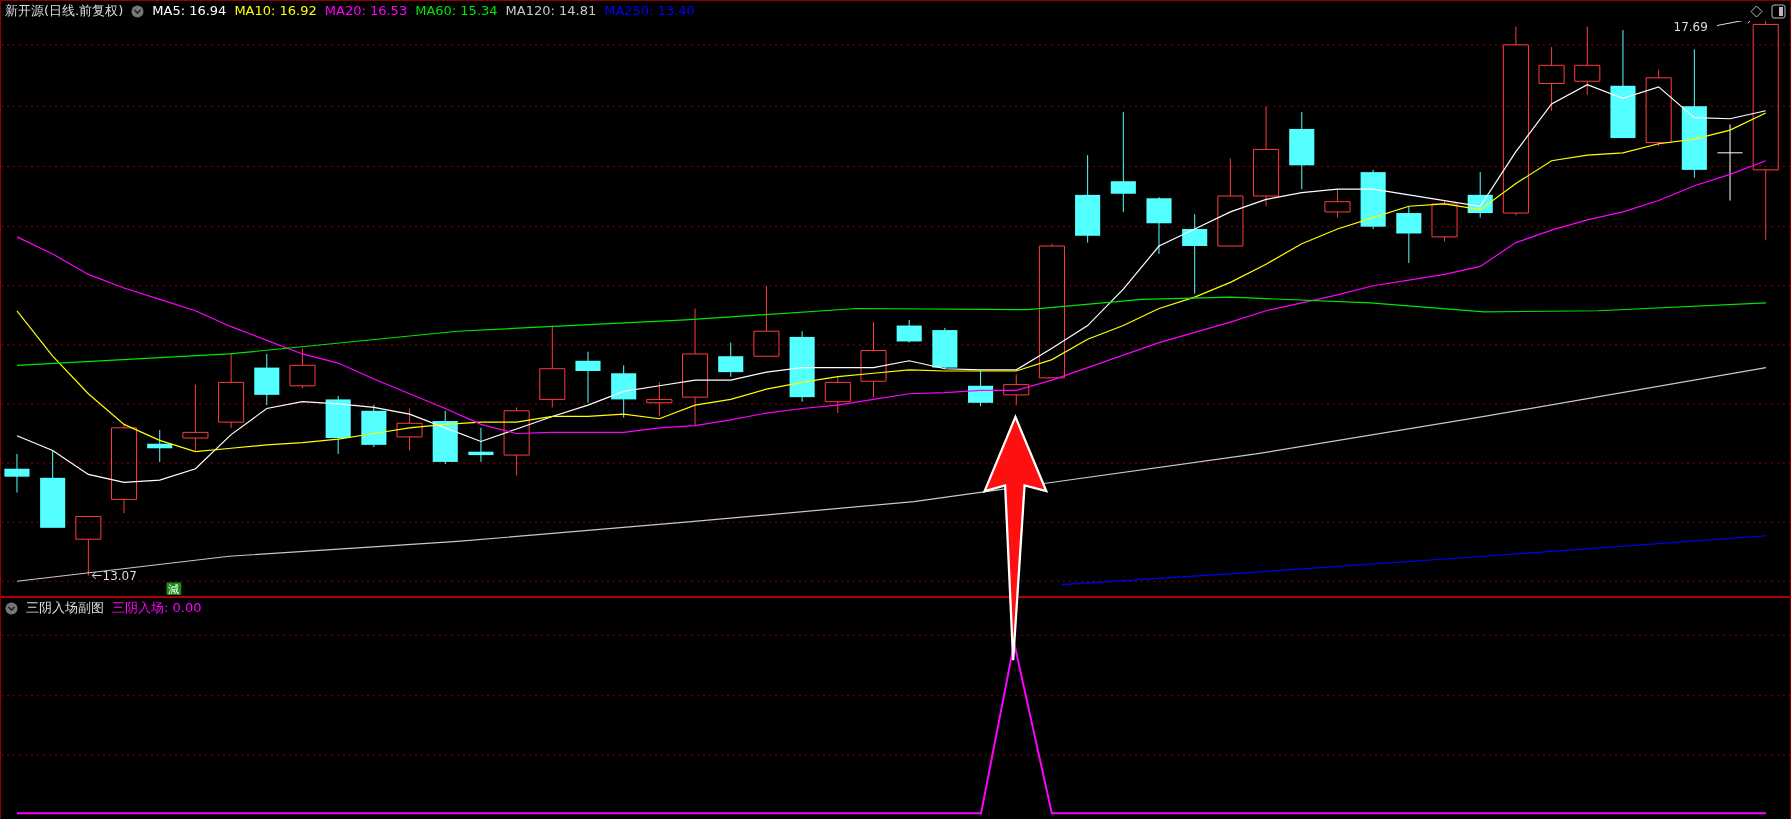  What do you see at coordinates (119, 576) in the screenshot?
I see `low-price-label: 13.07` at bounding box center [119, 576].